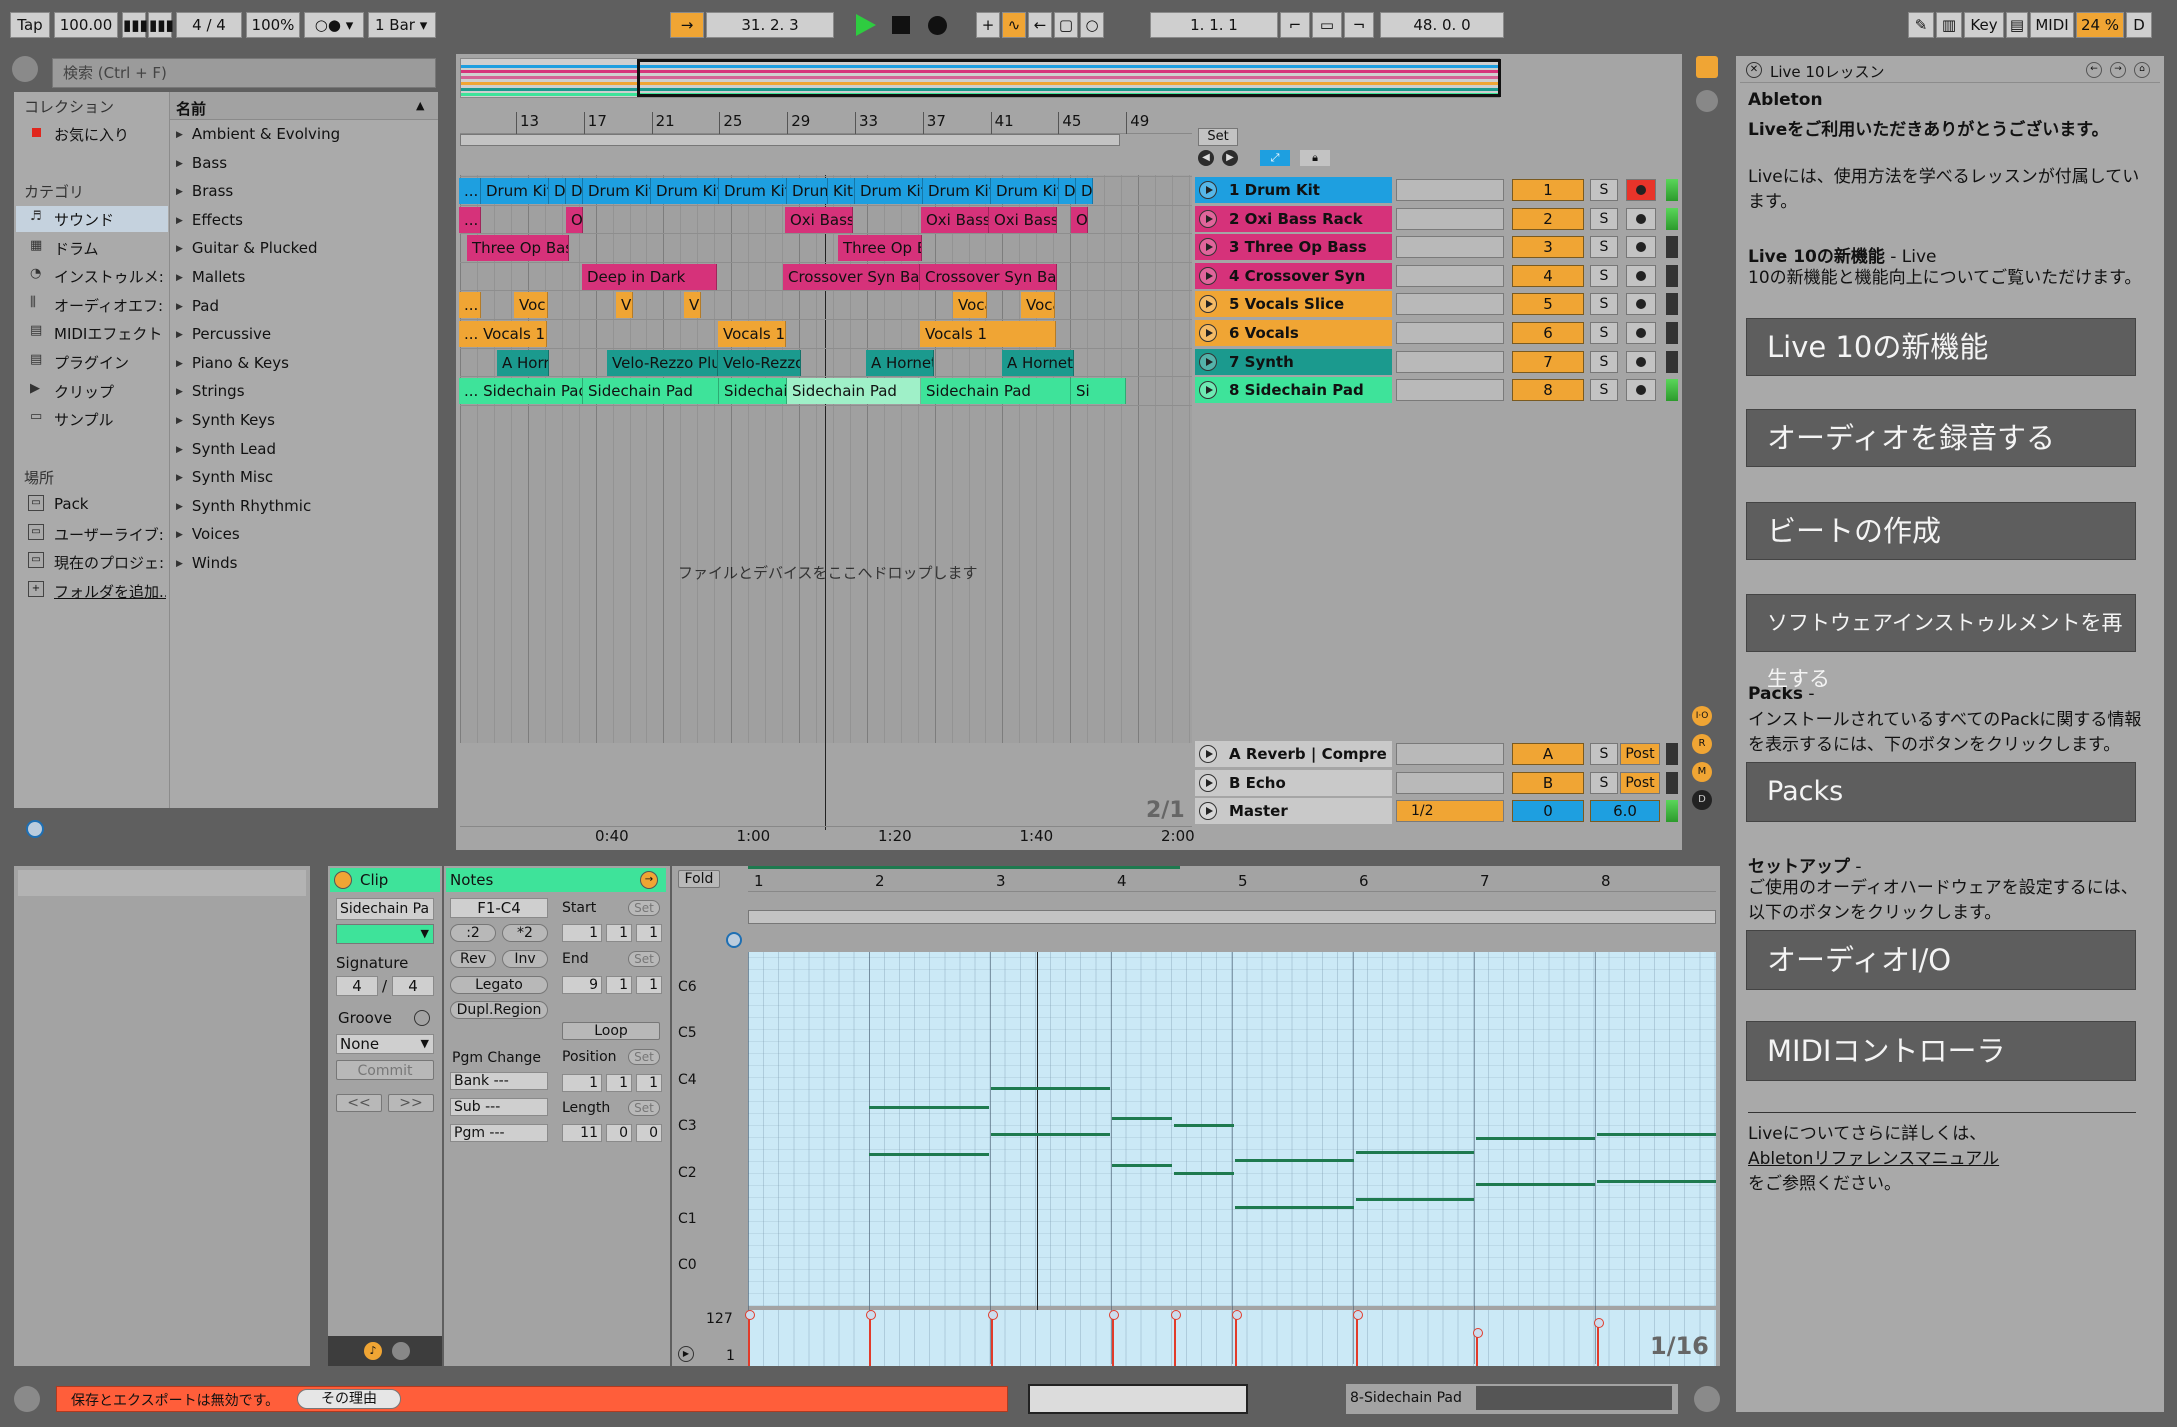 The width and height of the screenshot is (2177, 1427). Describe the element at coordinates (243, 506) in the screenshot. I see `browser-item: Synth Rhythmic` at that location.